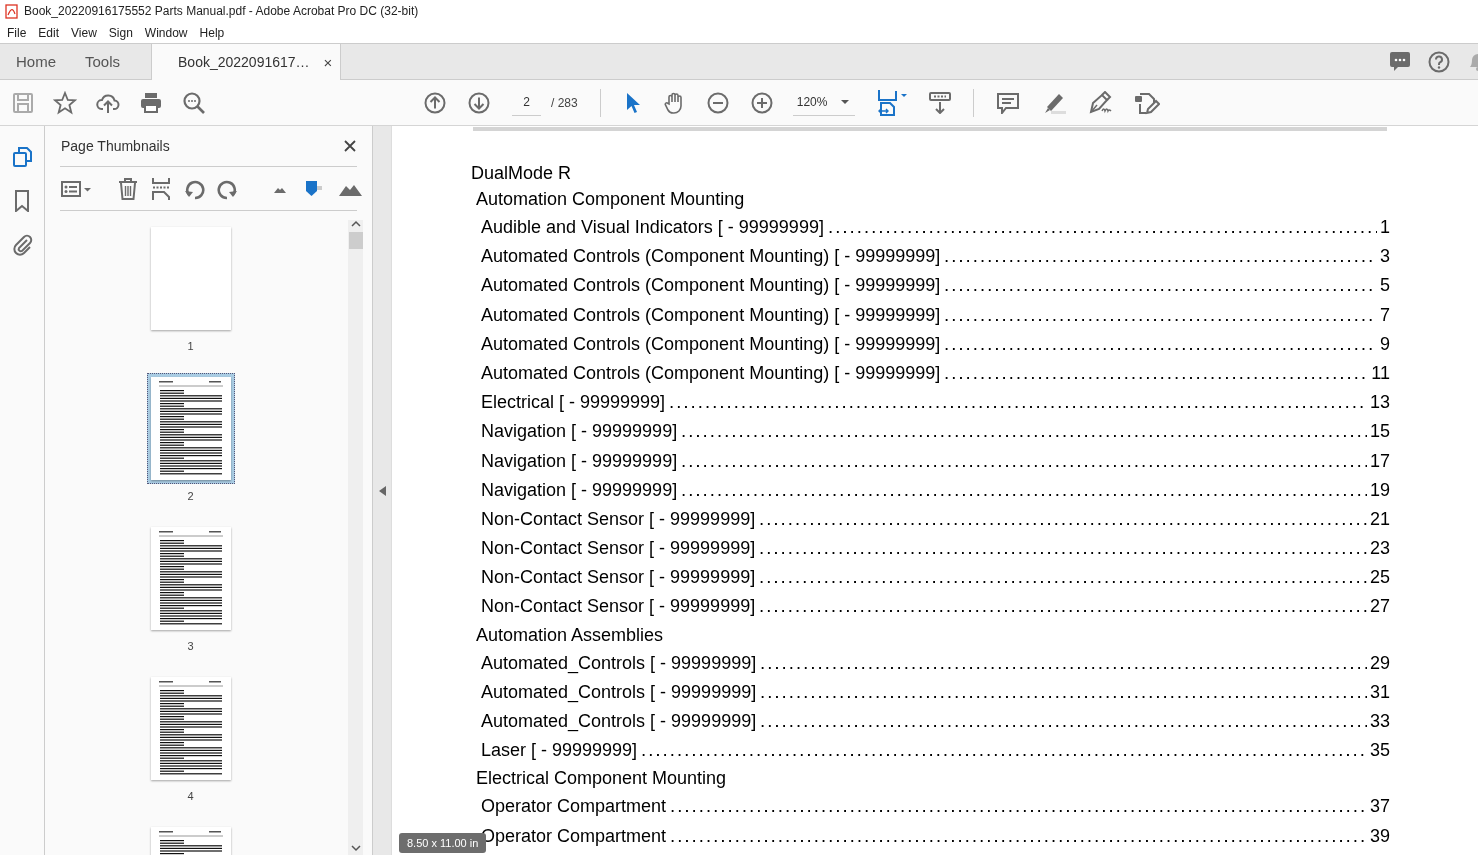 This screenshot has height=855, width=1478. Describe the element at coordinates (212, 32) in the screenshot. I see `menu-item: Help` at that location.